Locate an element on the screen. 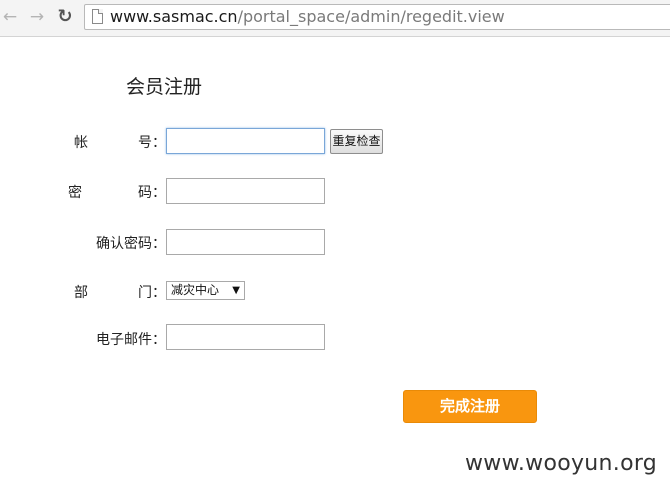 This screenshot has width=670, height=494. url-host: www.sasmac.cn is located at coordinates (174, 16).